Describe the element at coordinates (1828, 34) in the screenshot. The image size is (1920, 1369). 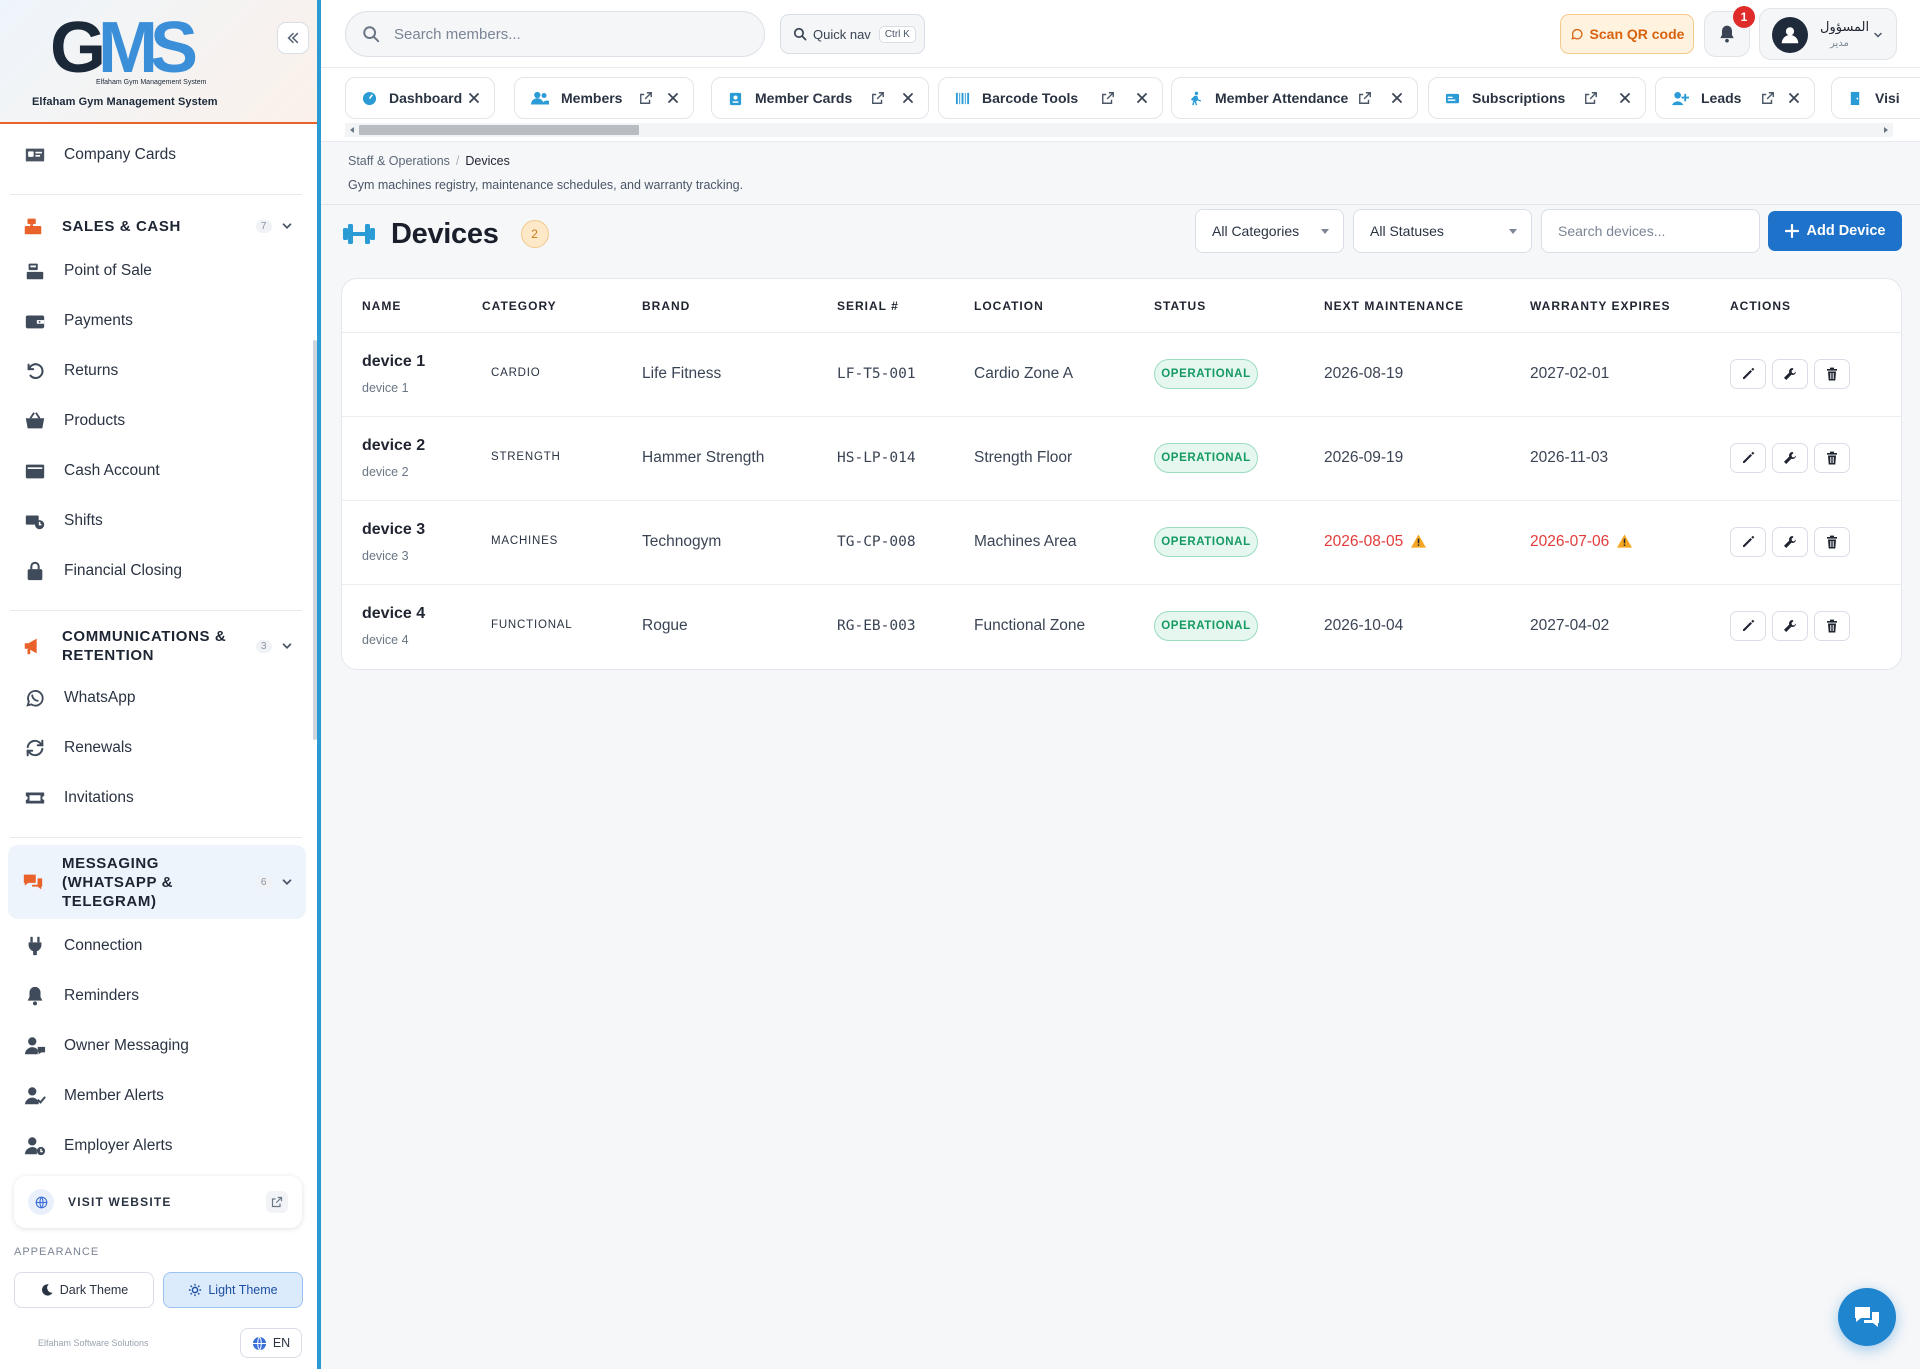
I see `user-menu: المسؤول مدير` at that location.